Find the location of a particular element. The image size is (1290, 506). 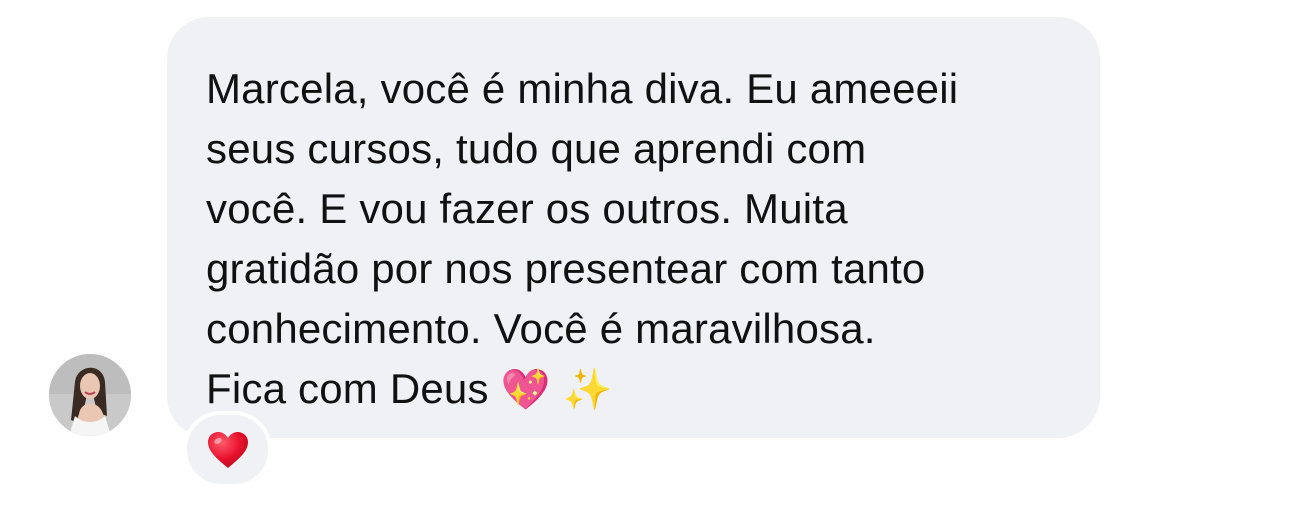

message-line: conhecimento. Você é maravilhosa. is located at coordinates (541, 328).